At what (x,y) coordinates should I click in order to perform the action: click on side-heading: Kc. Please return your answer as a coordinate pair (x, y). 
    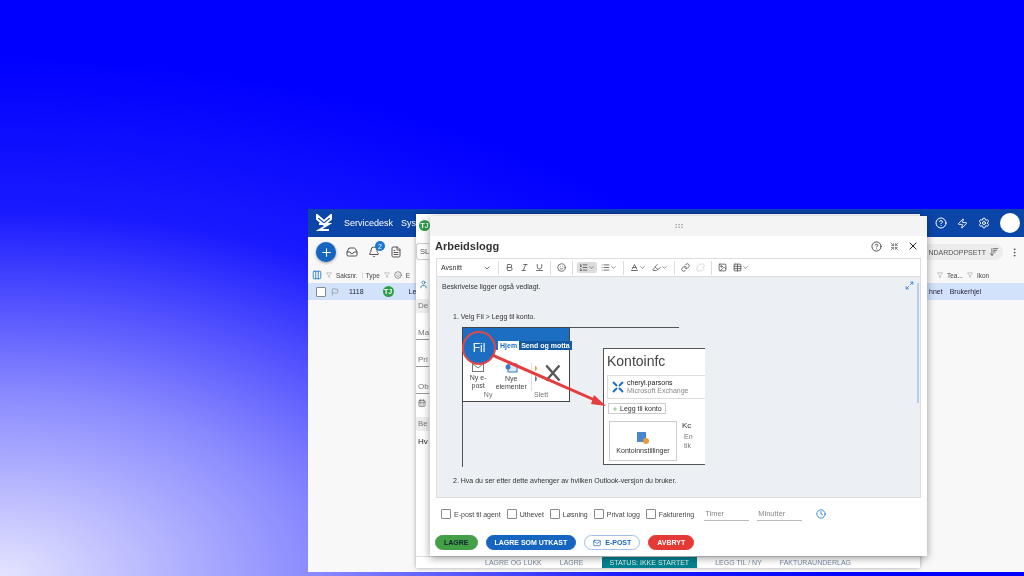
    Looking at the image, I should click on (687, 426).